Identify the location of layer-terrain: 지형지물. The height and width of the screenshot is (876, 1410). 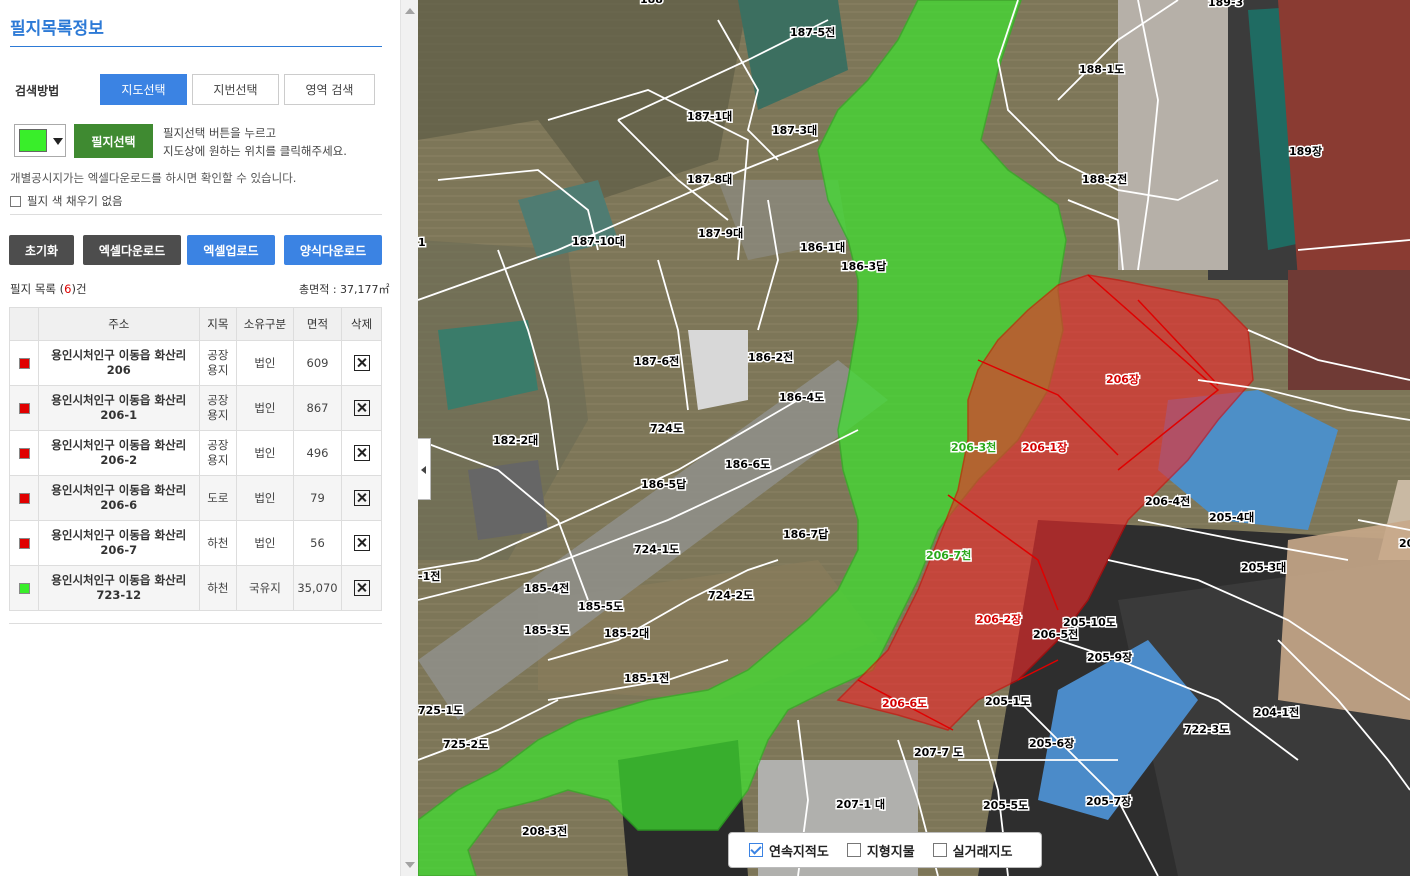
(880, 850).